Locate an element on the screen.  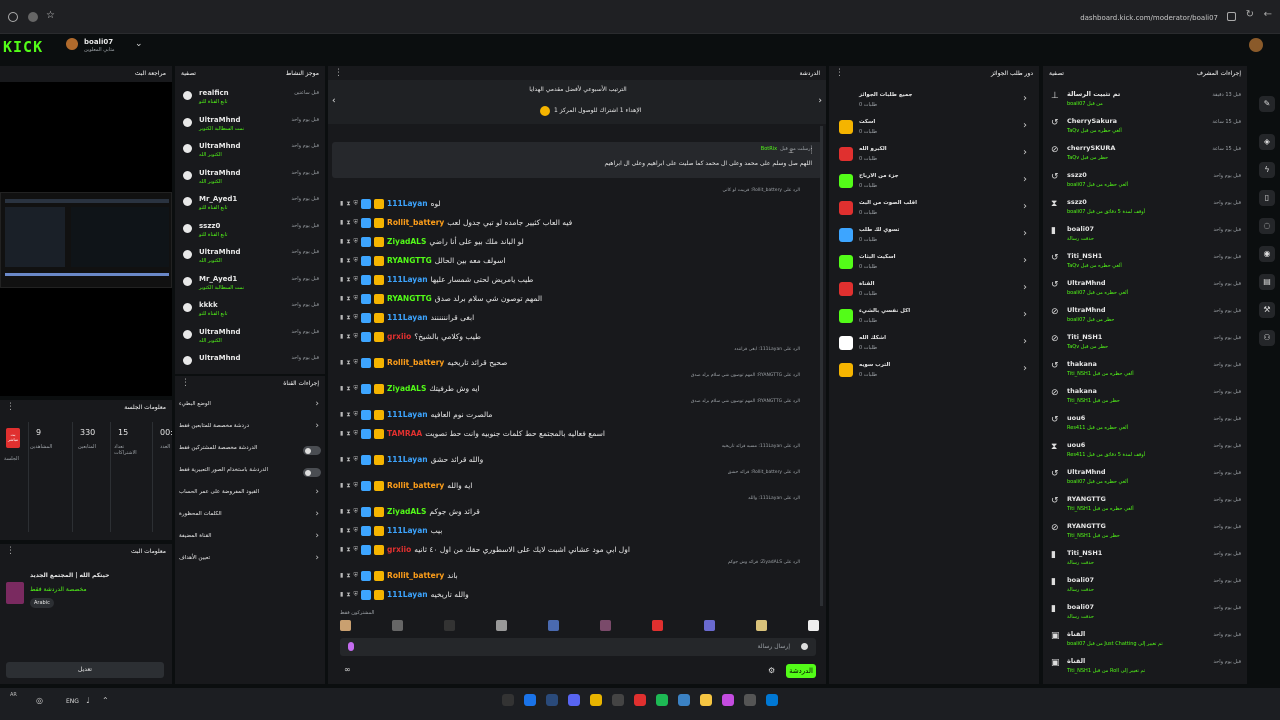
bolt-icon: ϟ is located at coordinates (1267, 170).